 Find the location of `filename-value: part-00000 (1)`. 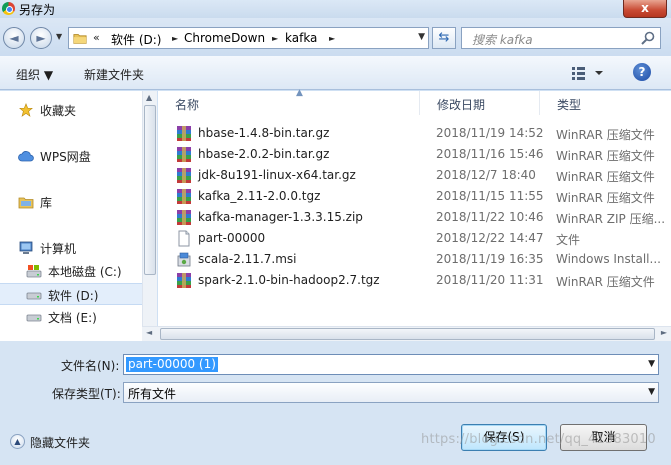

filename-value: part-00000 (1) is located at coordinates (172, 364).